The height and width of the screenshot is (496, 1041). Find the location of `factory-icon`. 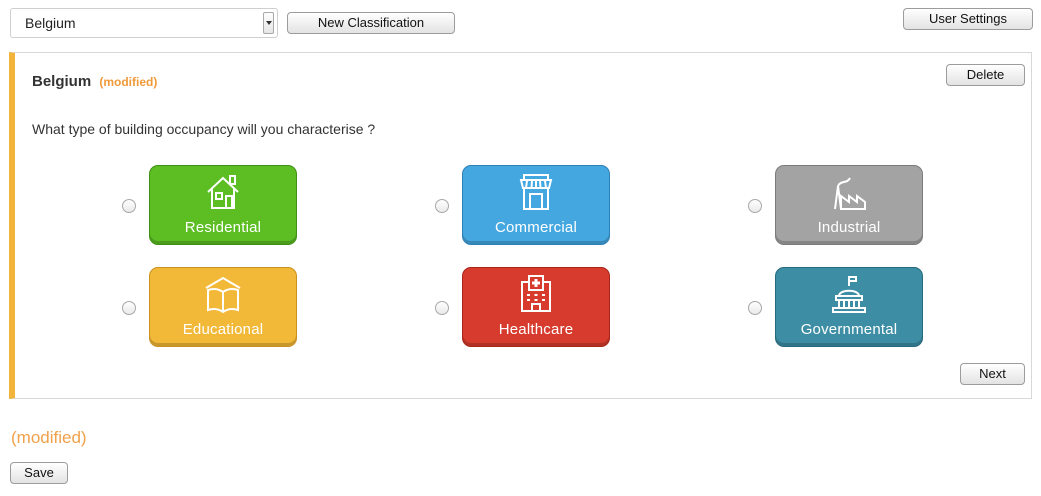

factory-icon is located at coordinates (850, 193).